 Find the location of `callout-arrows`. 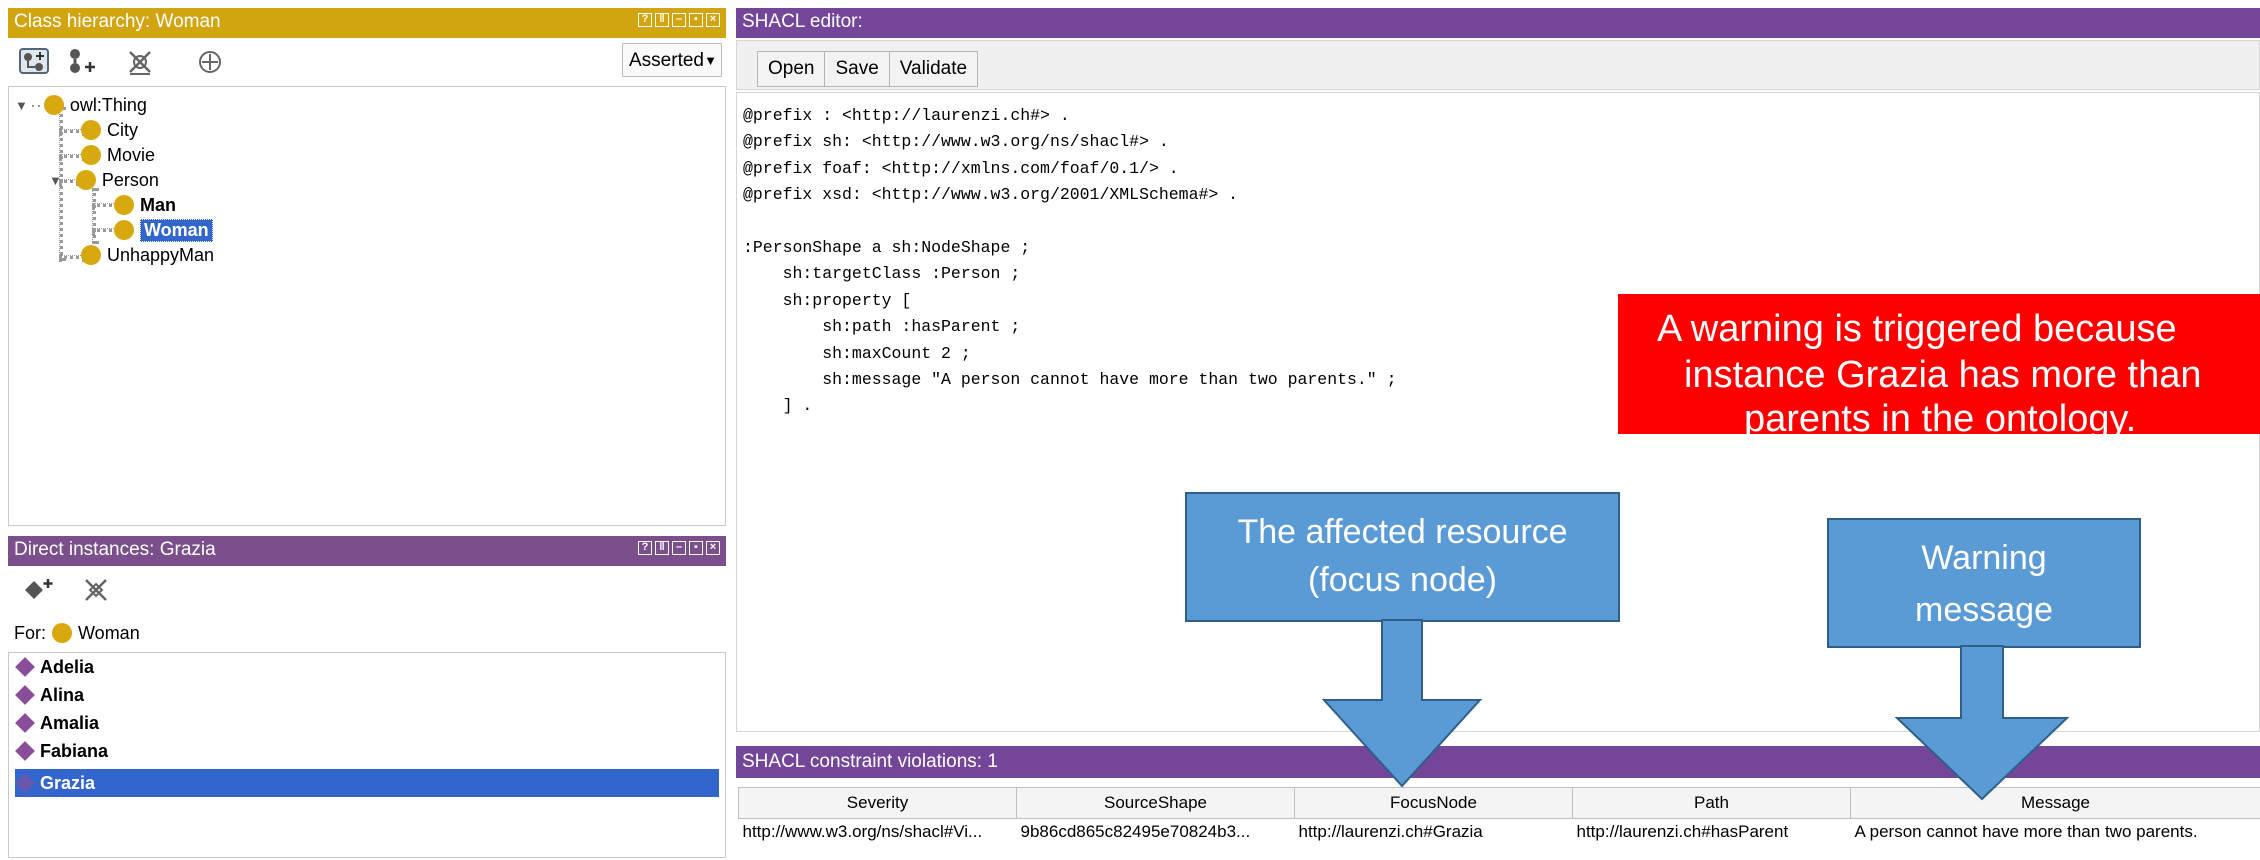

callout-arrows is located at coordinates (1695, 710).